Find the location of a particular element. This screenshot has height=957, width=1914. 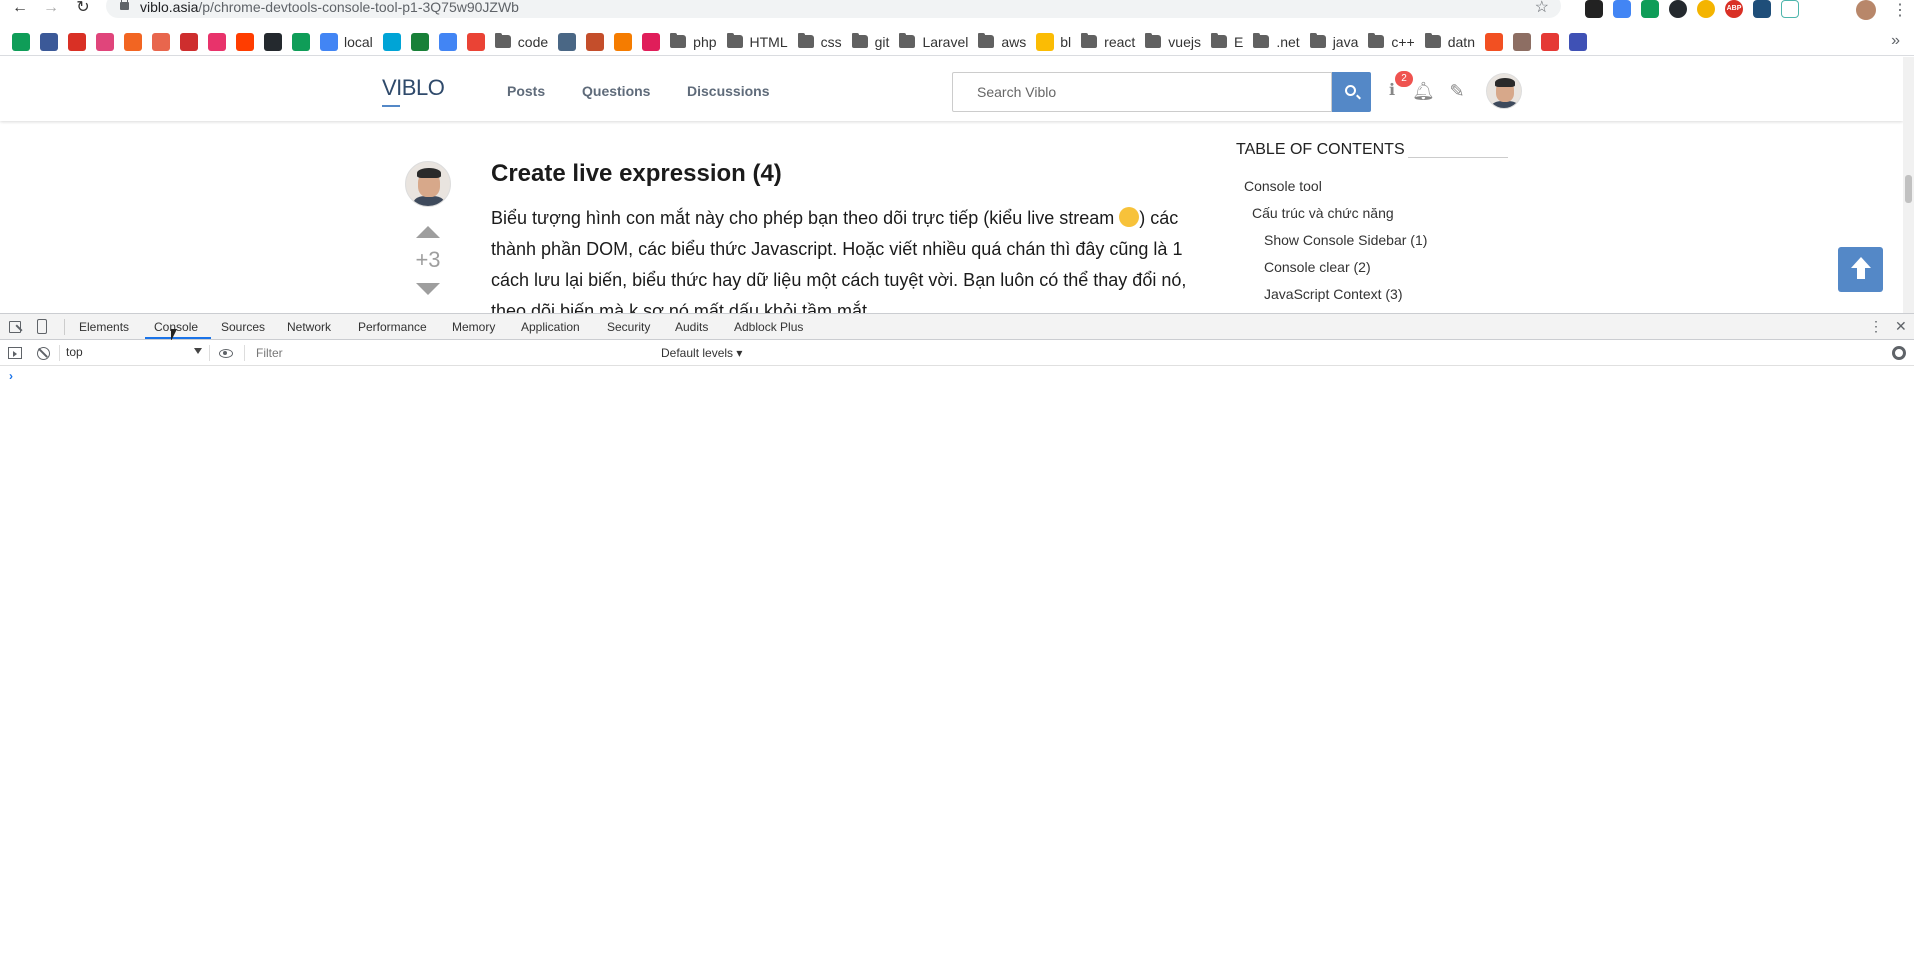

profile-avatar is located at coordinates (1866, 10).